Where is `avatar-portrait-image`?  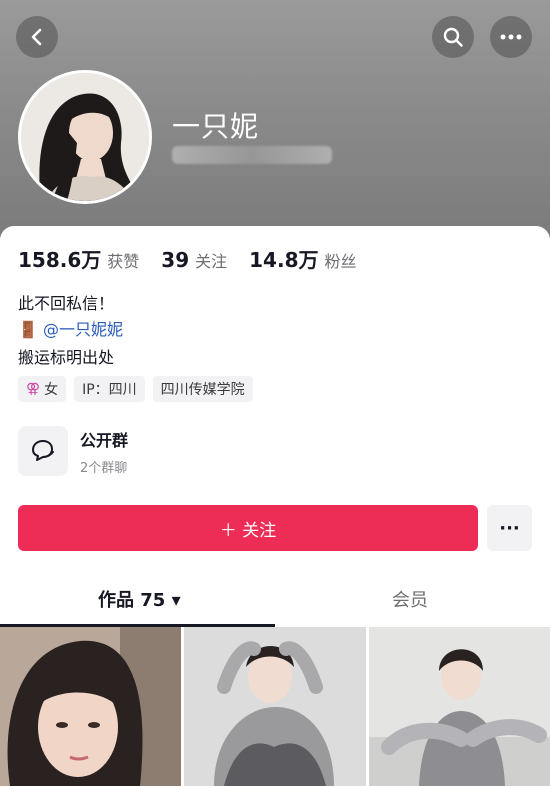
avatar-portrait-image is located at coordinates (85, 137).